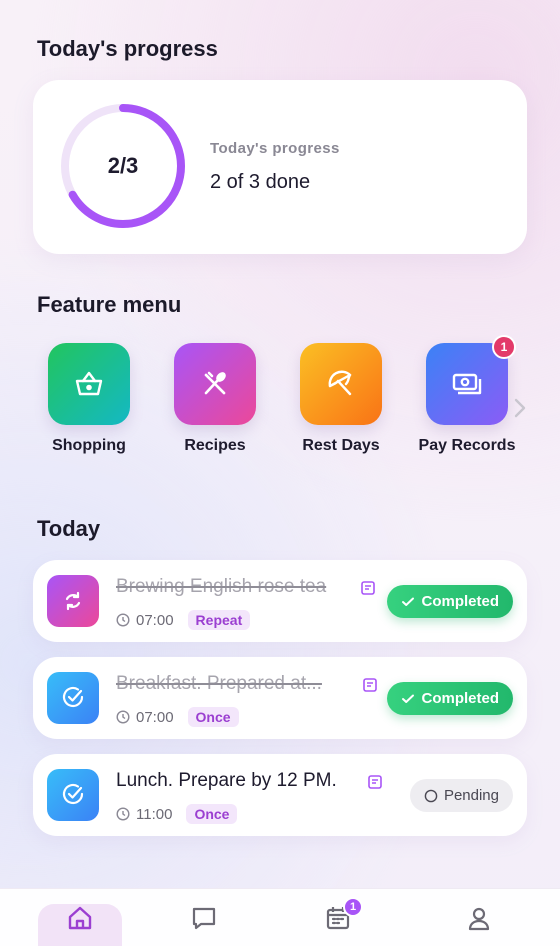 The width and height of the screenshot is (560, 946). Describe the element at coordinates (219, 620) in the screenshot. I see `task-tag: Repeat` at that location.